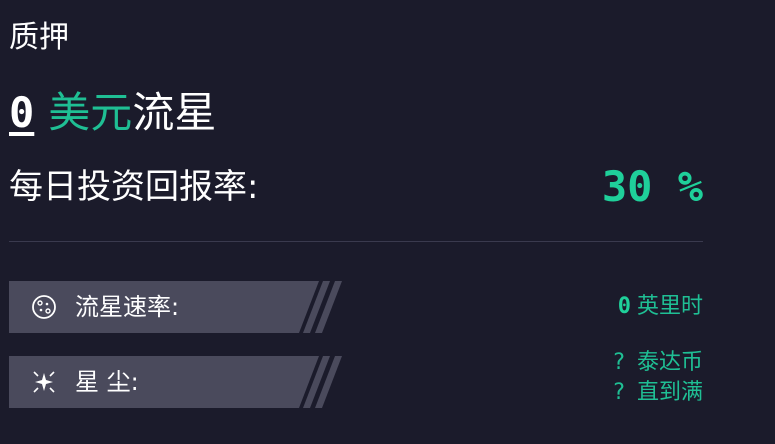  What do you see at coordinates (619, 392) in the screenshot?
I see `stardust-time-unknown: ?` at bounding box center [619, 392].